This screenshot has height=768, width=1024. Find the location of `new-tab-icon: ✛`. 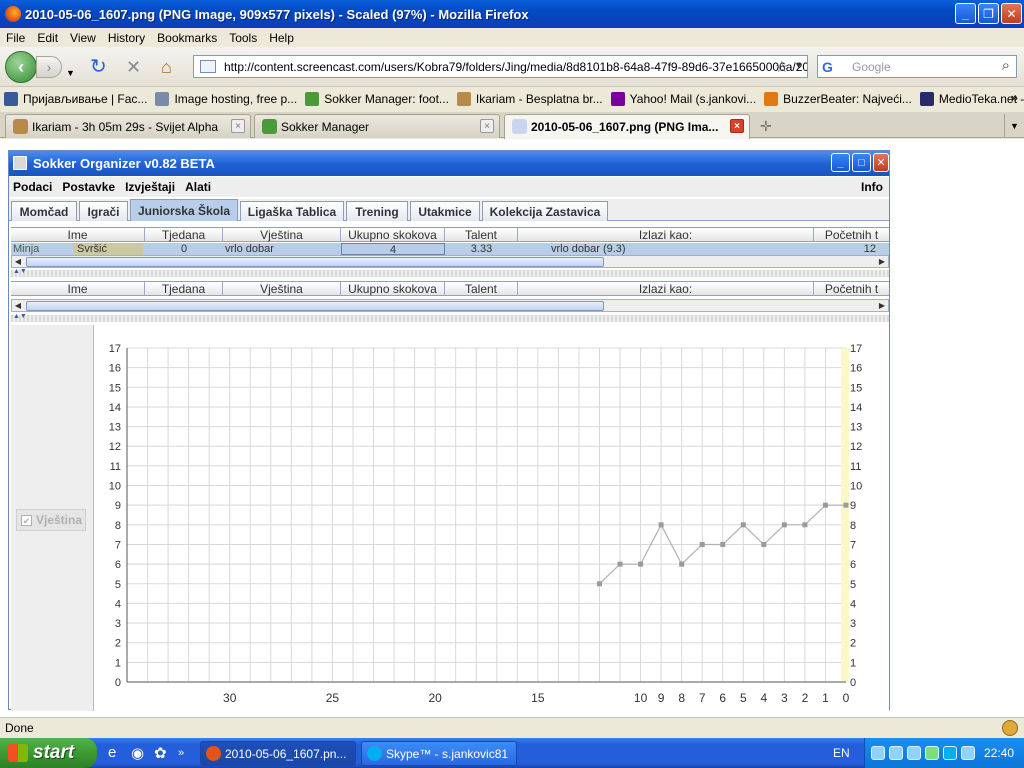

new-tab-icon: ✛ is located at coordinates (766, 126).